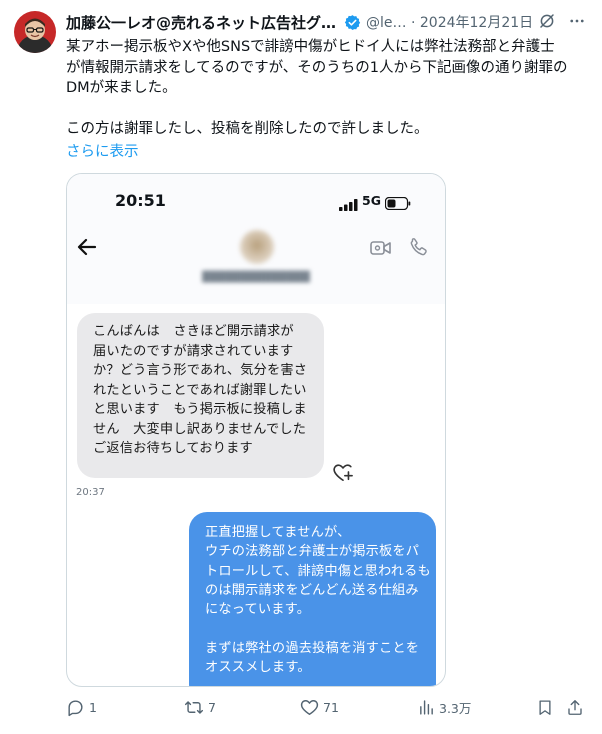  I want to click on reply-action: 1, so click(81, 707).